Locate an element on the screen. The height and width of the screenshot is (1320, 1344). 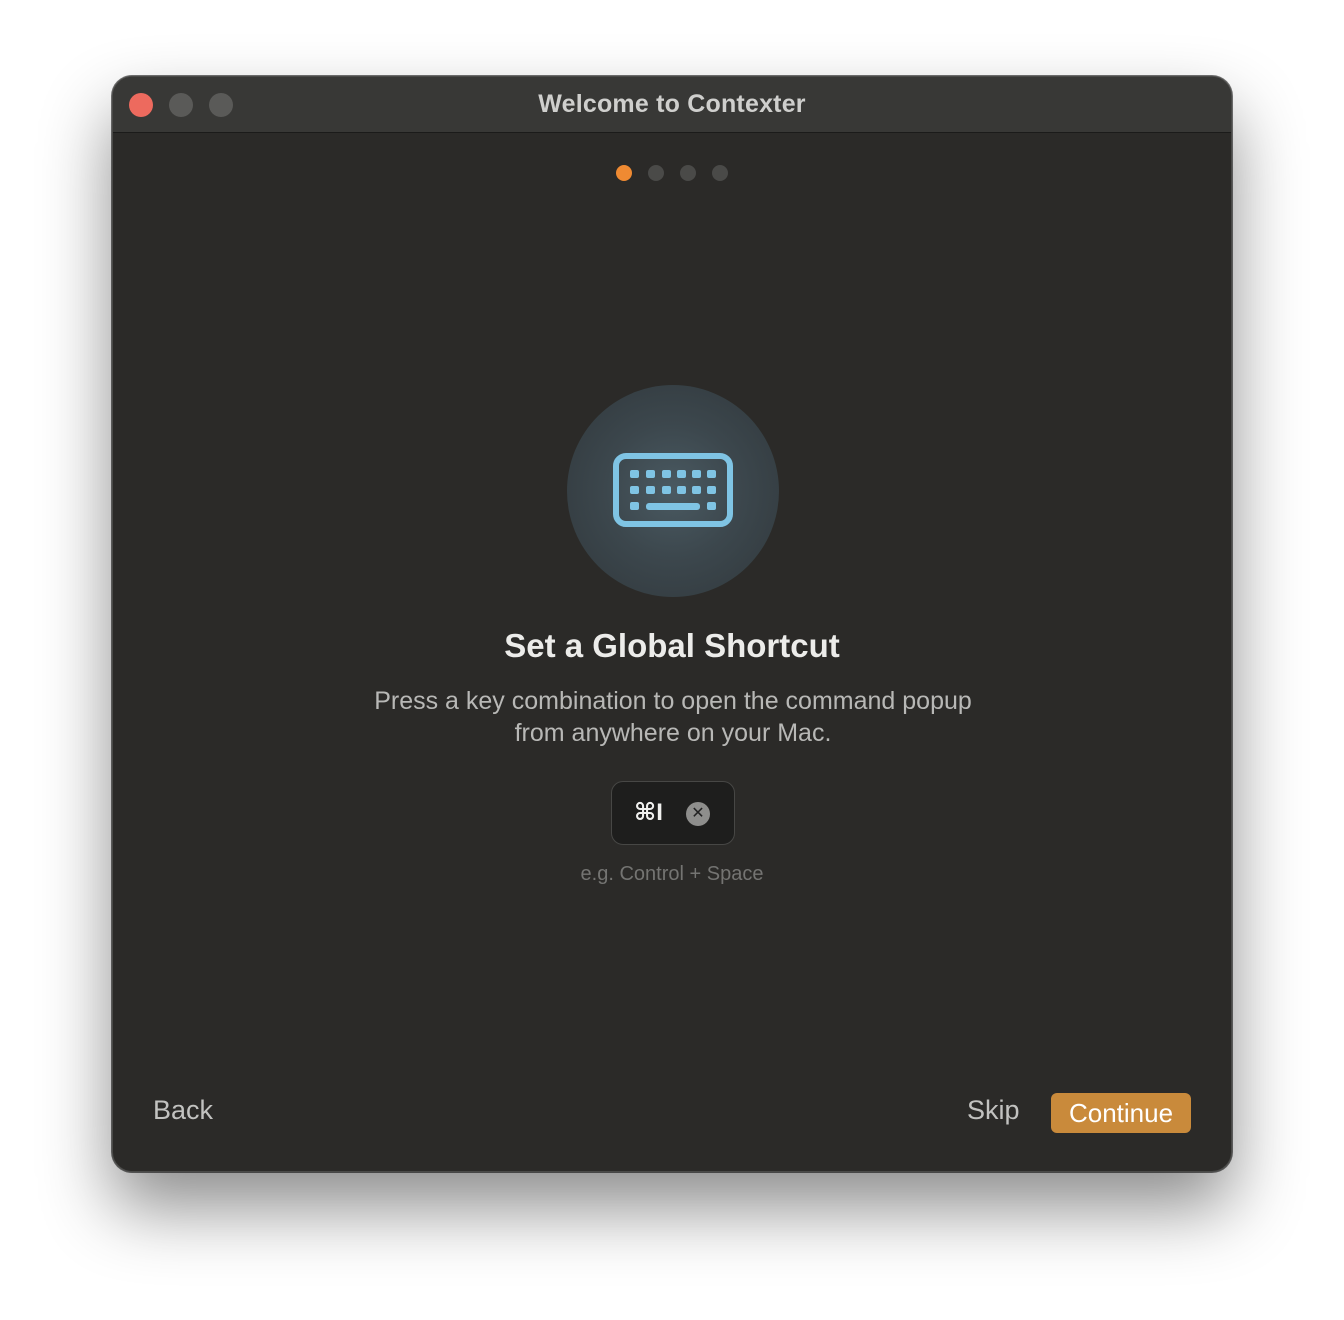
page-title: Set a Global Shortcut is located at coordinates (672, 645).